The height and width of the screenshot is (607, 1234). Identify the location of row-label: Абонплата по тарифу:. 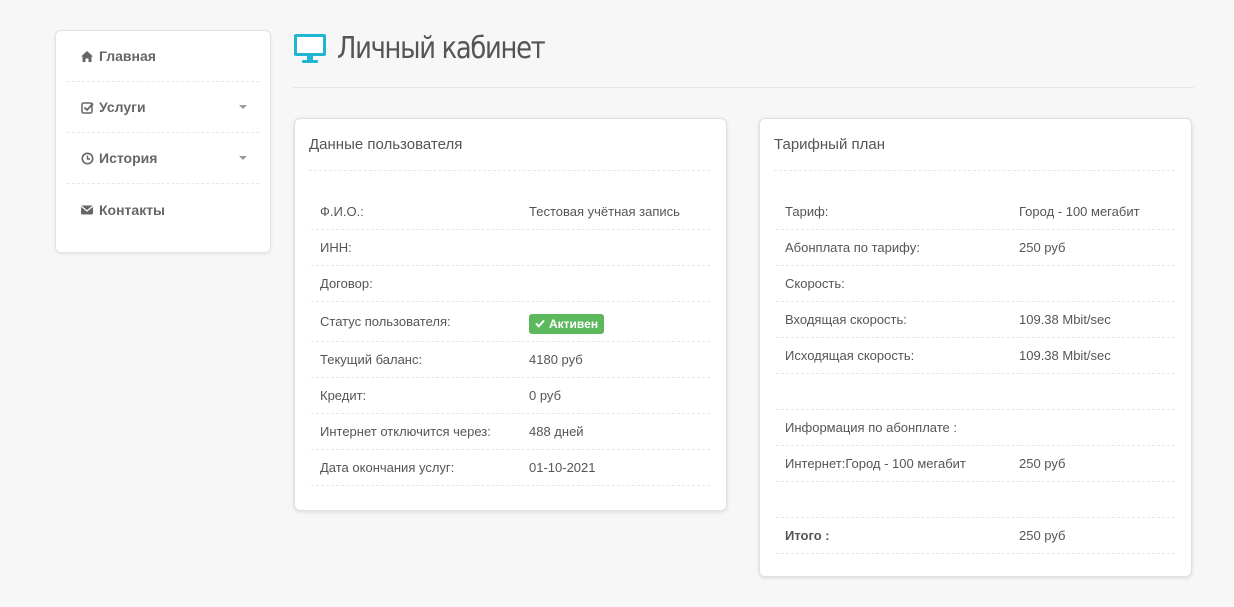
(852, 247).